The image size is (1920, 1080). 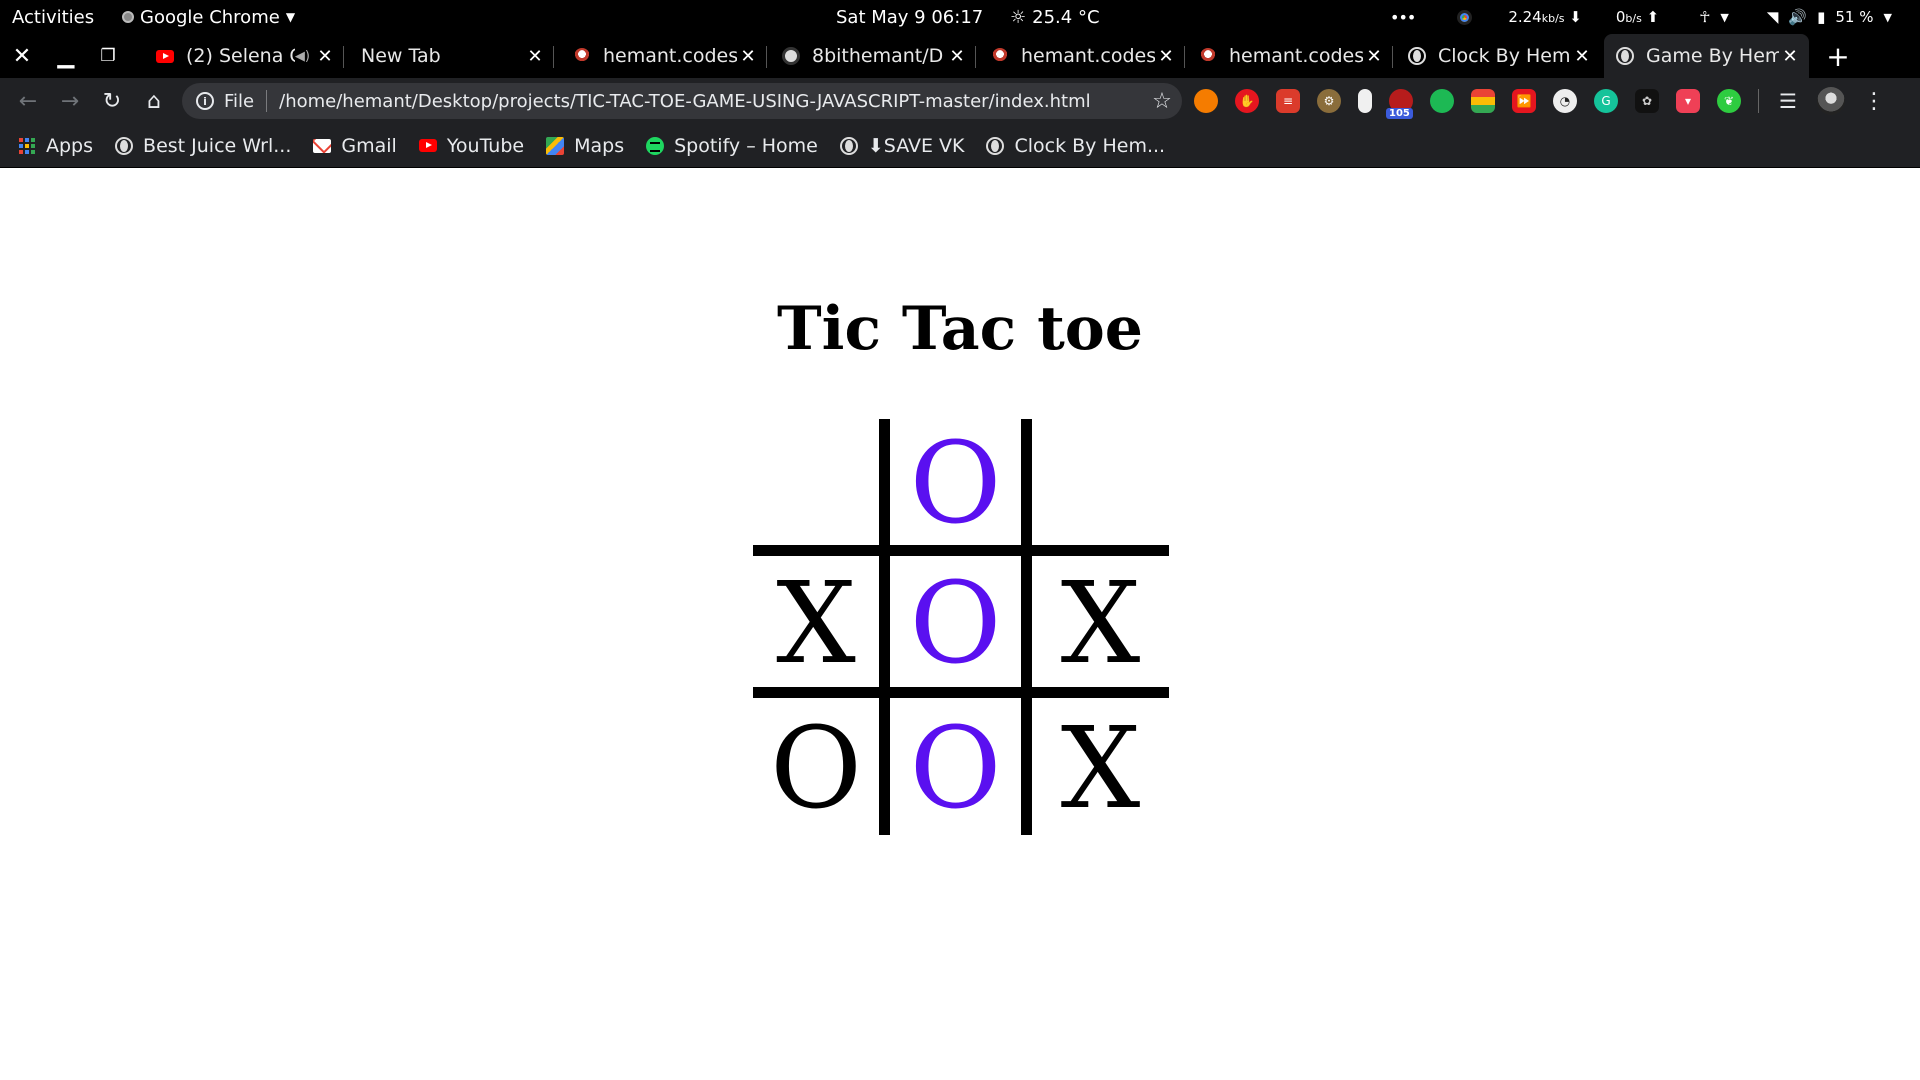 What do you see at coordinates (1788, 101) in the screenshot?
I see `media-queue-icon: ☰` at bounding box center [1788, 101].